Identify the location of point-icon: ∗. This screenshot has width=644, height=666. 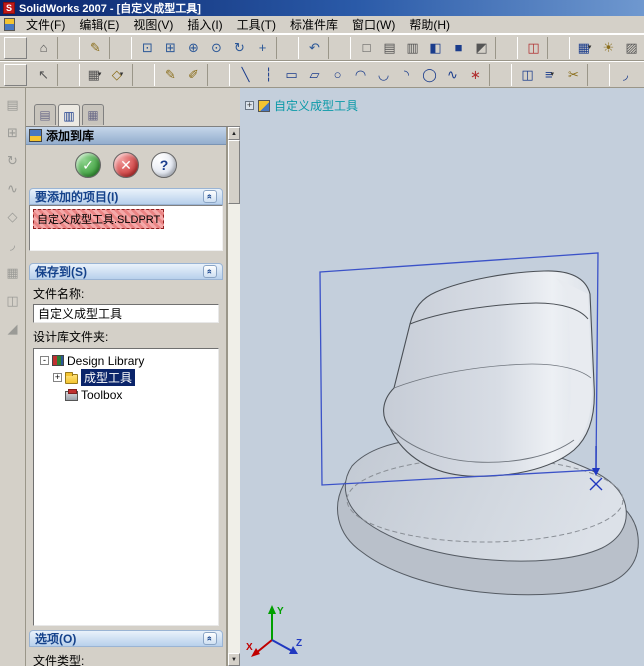
(474, 75).